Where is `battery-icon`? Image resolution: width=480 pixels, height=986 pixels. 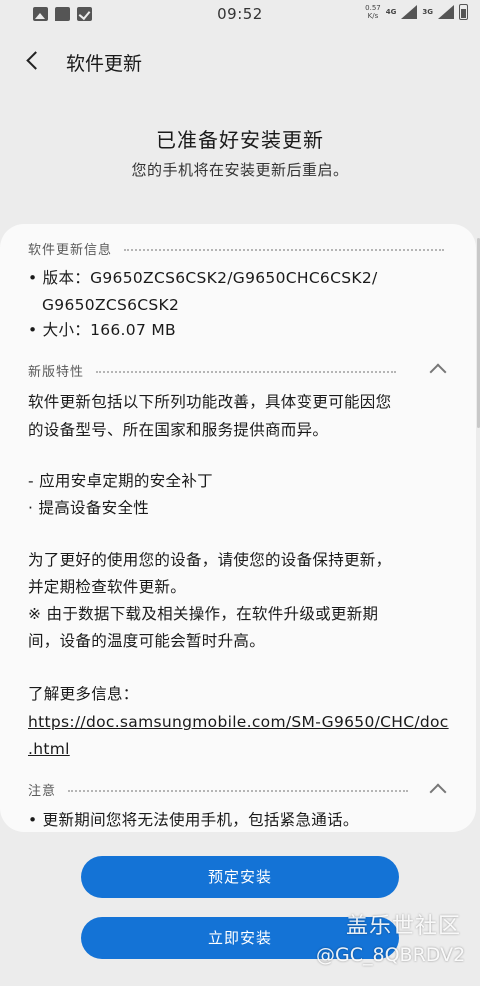
battery-icon is located at coordinates (463, 12).